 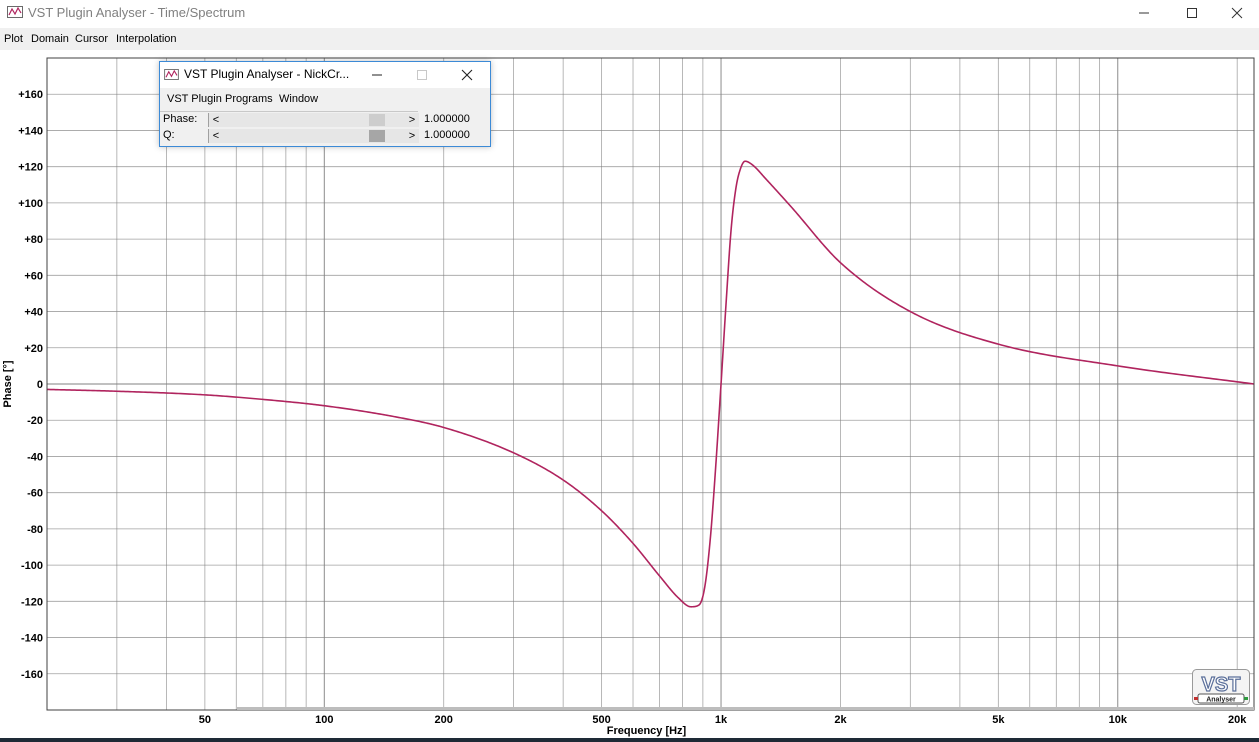 I want to click on menu-interpolation: Interpolation, so click(x=146, y=39).